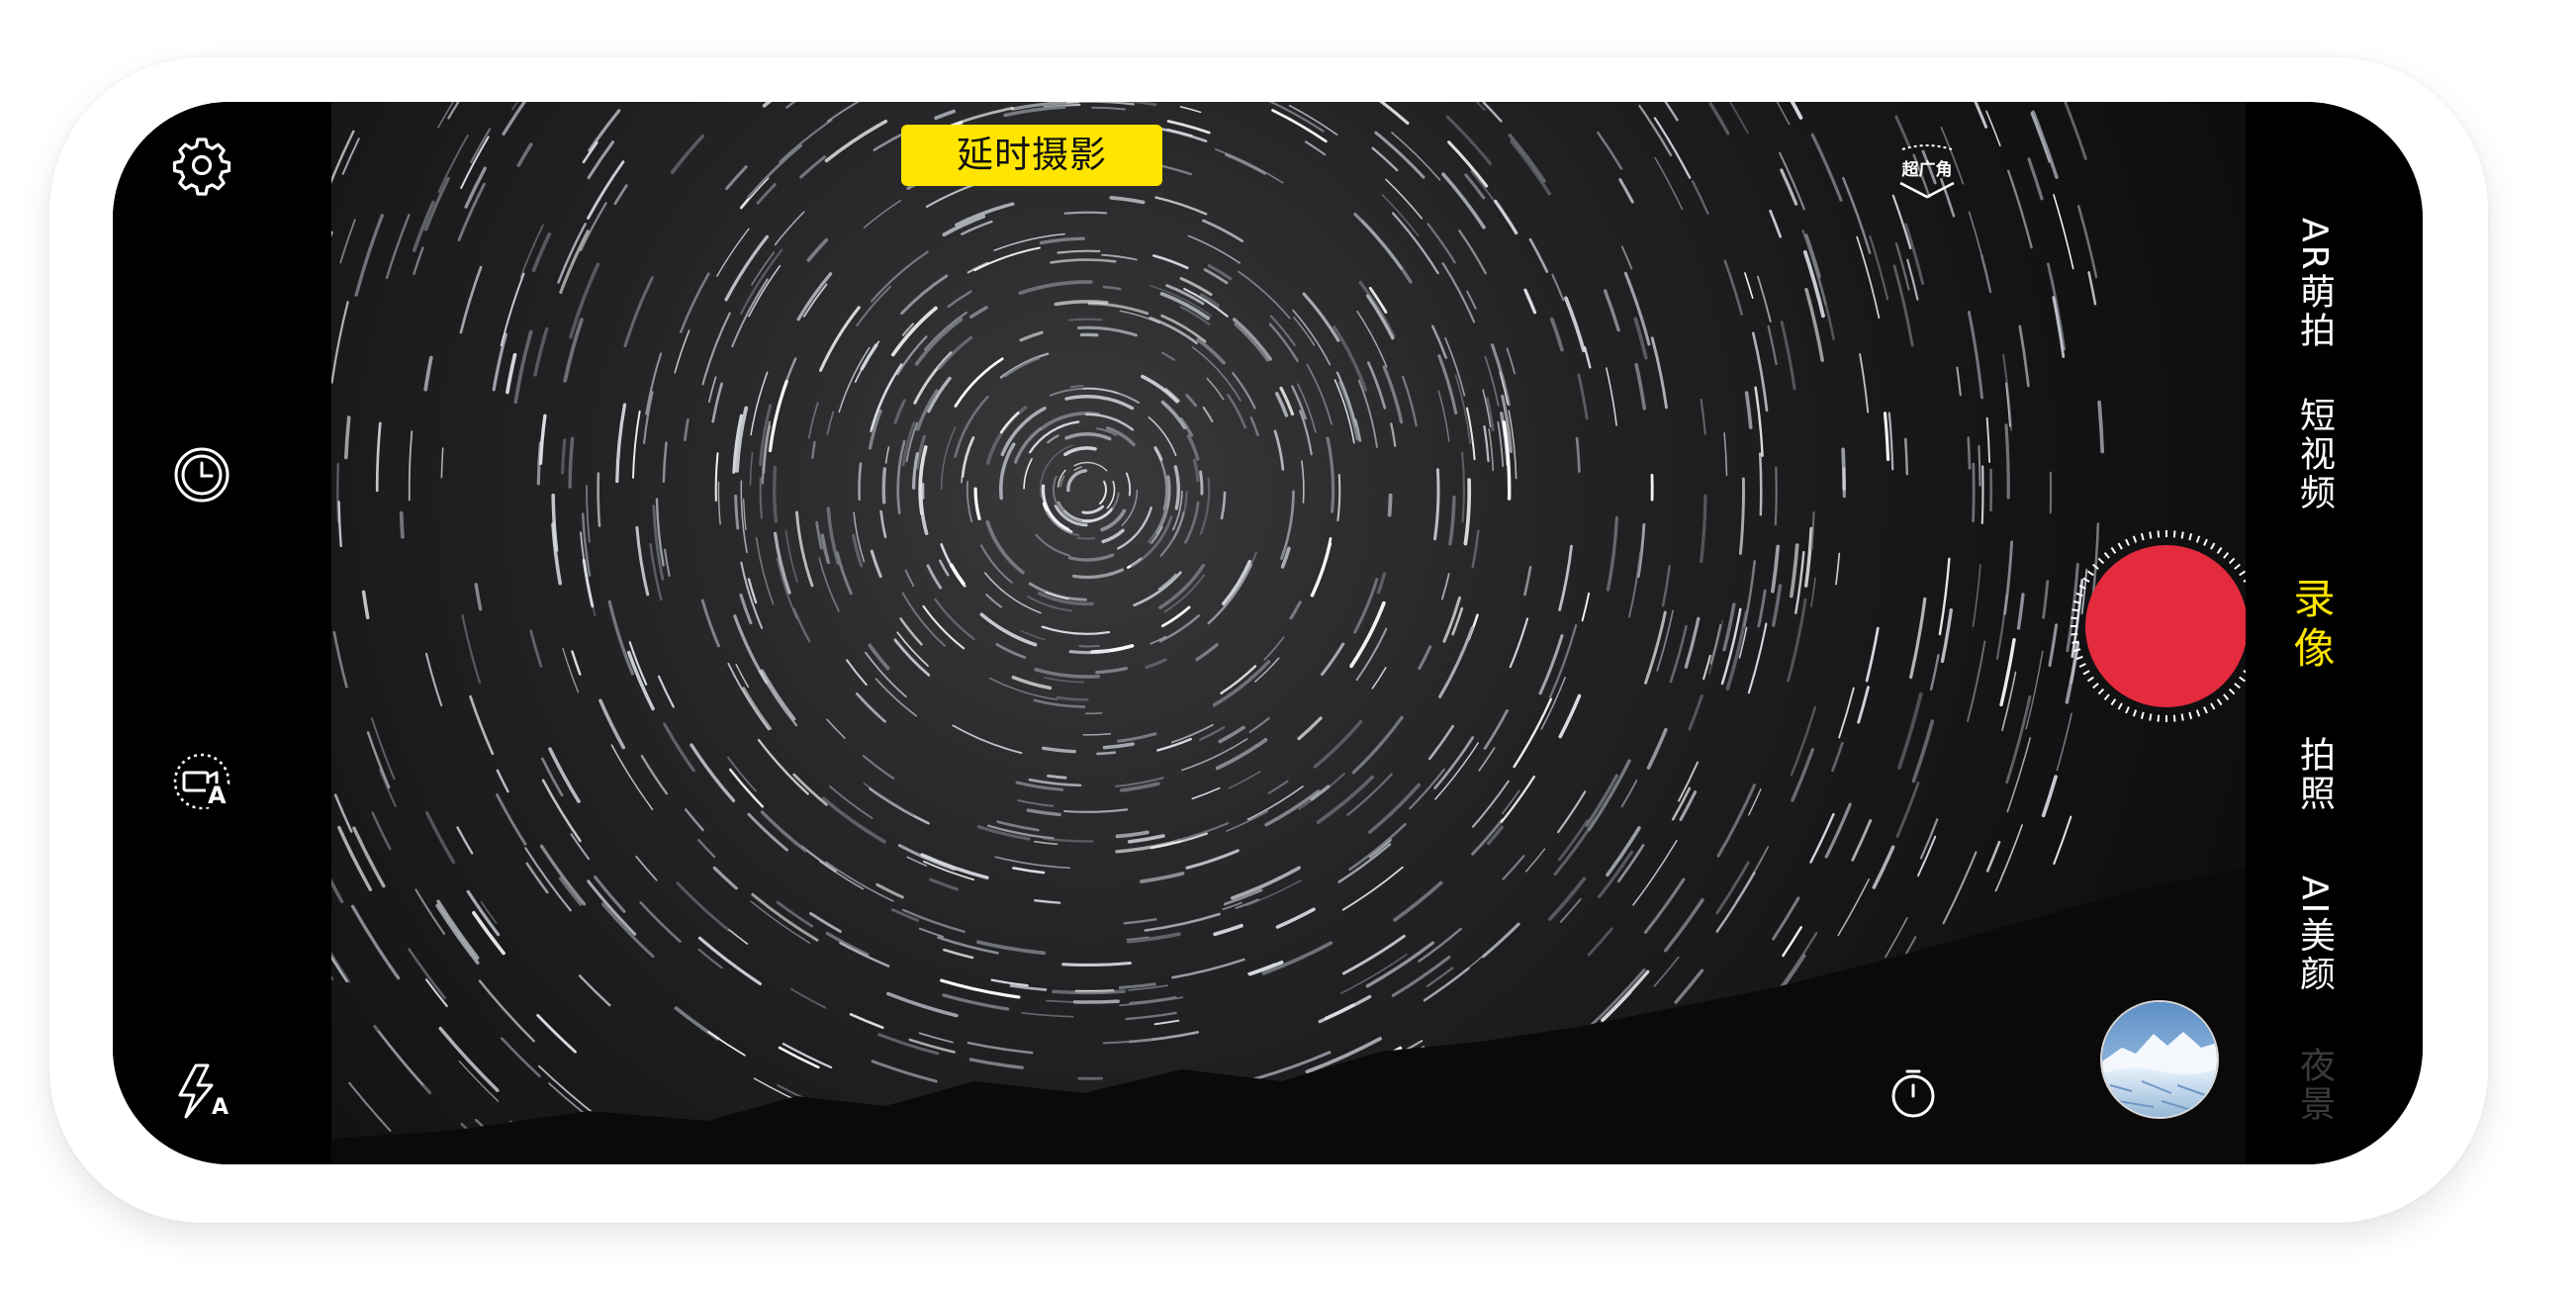  I want to click on stopwatch-icon, so click(1913, 1093).